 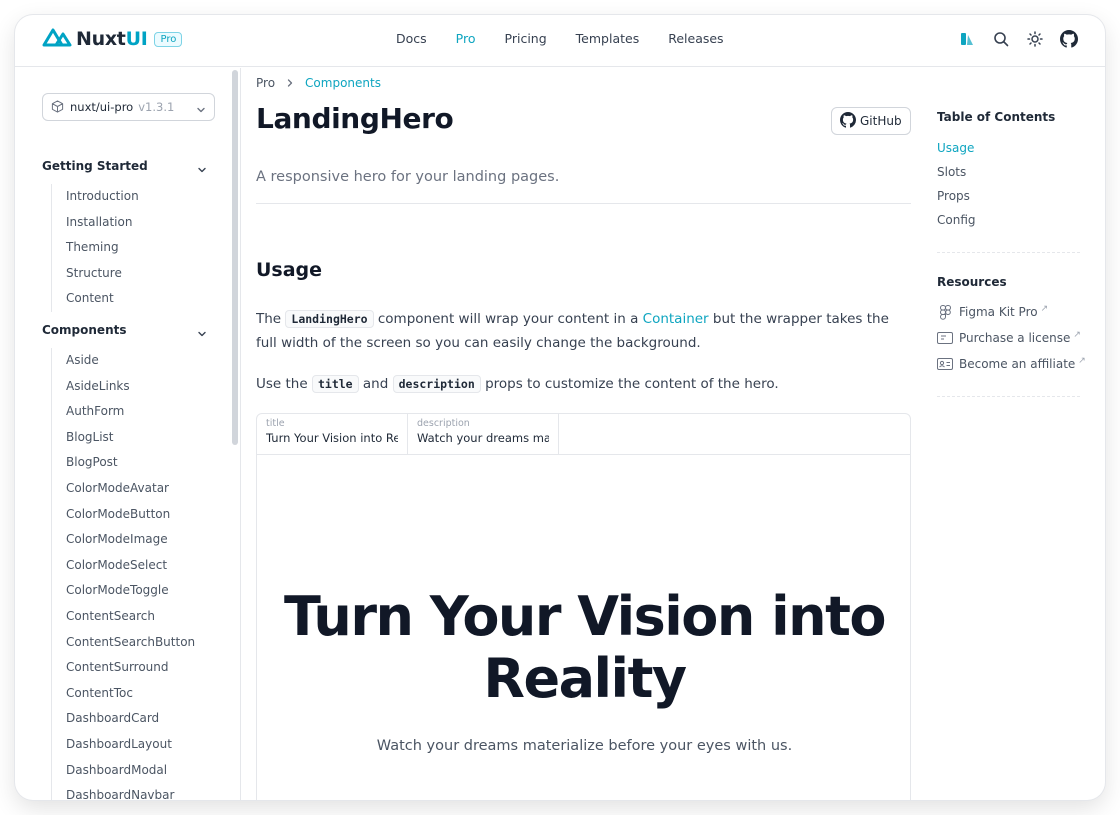 What do you see at coordinates (57, 39) in the screenshot?
I see `nuxt-logo-icon` at bounding box center [57, 39].